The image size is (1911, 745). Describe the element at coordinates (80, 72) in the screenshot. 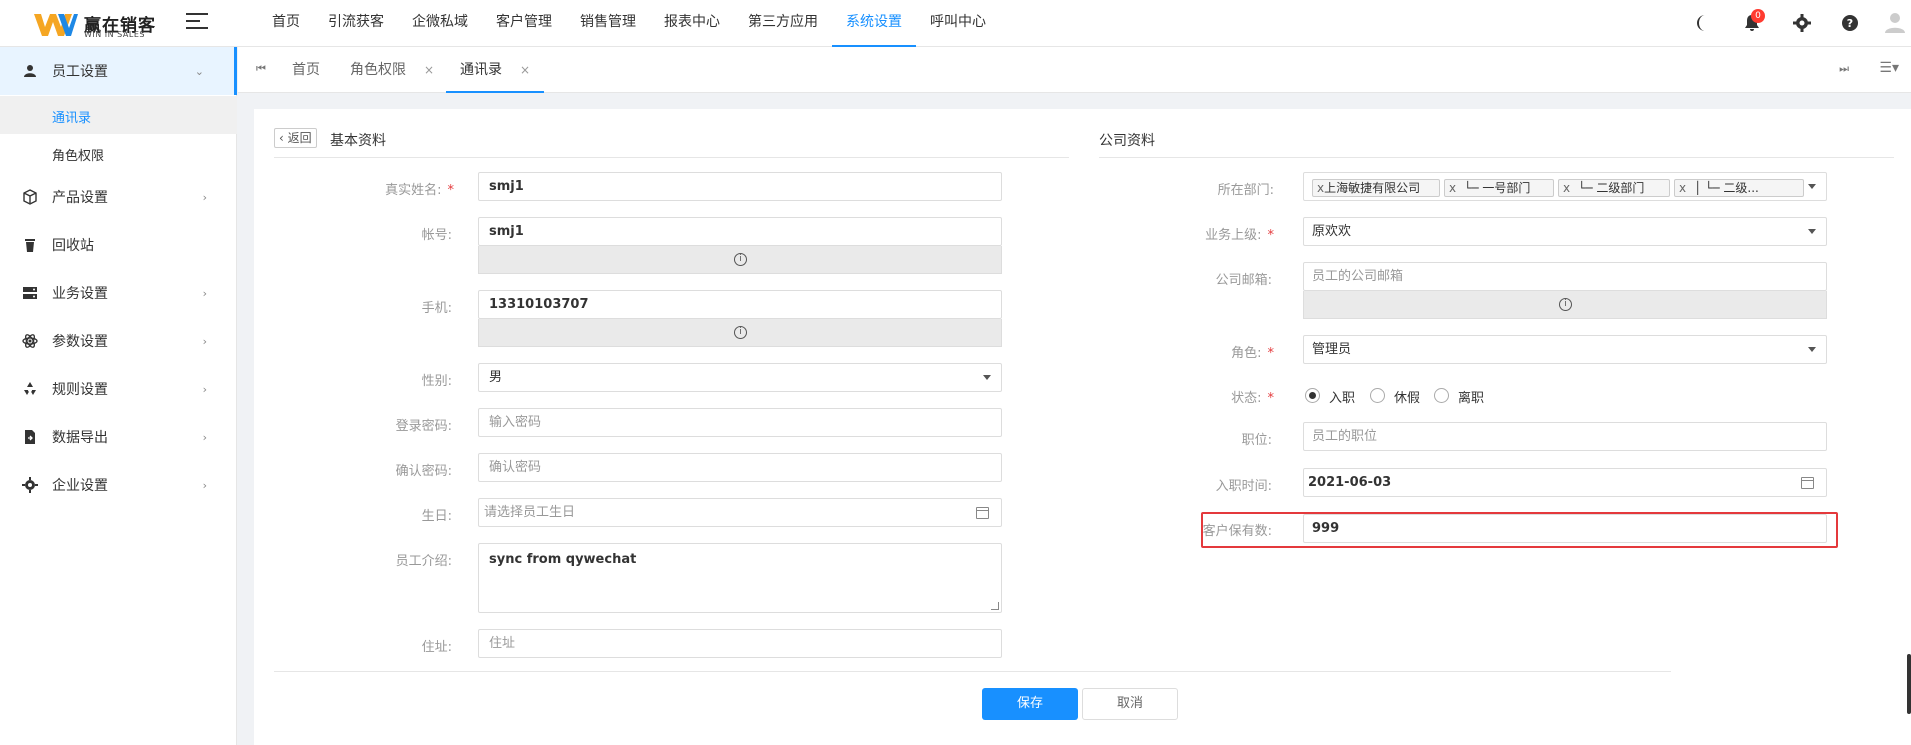

I see `sidebar-item-label: 员工设置` at that location.